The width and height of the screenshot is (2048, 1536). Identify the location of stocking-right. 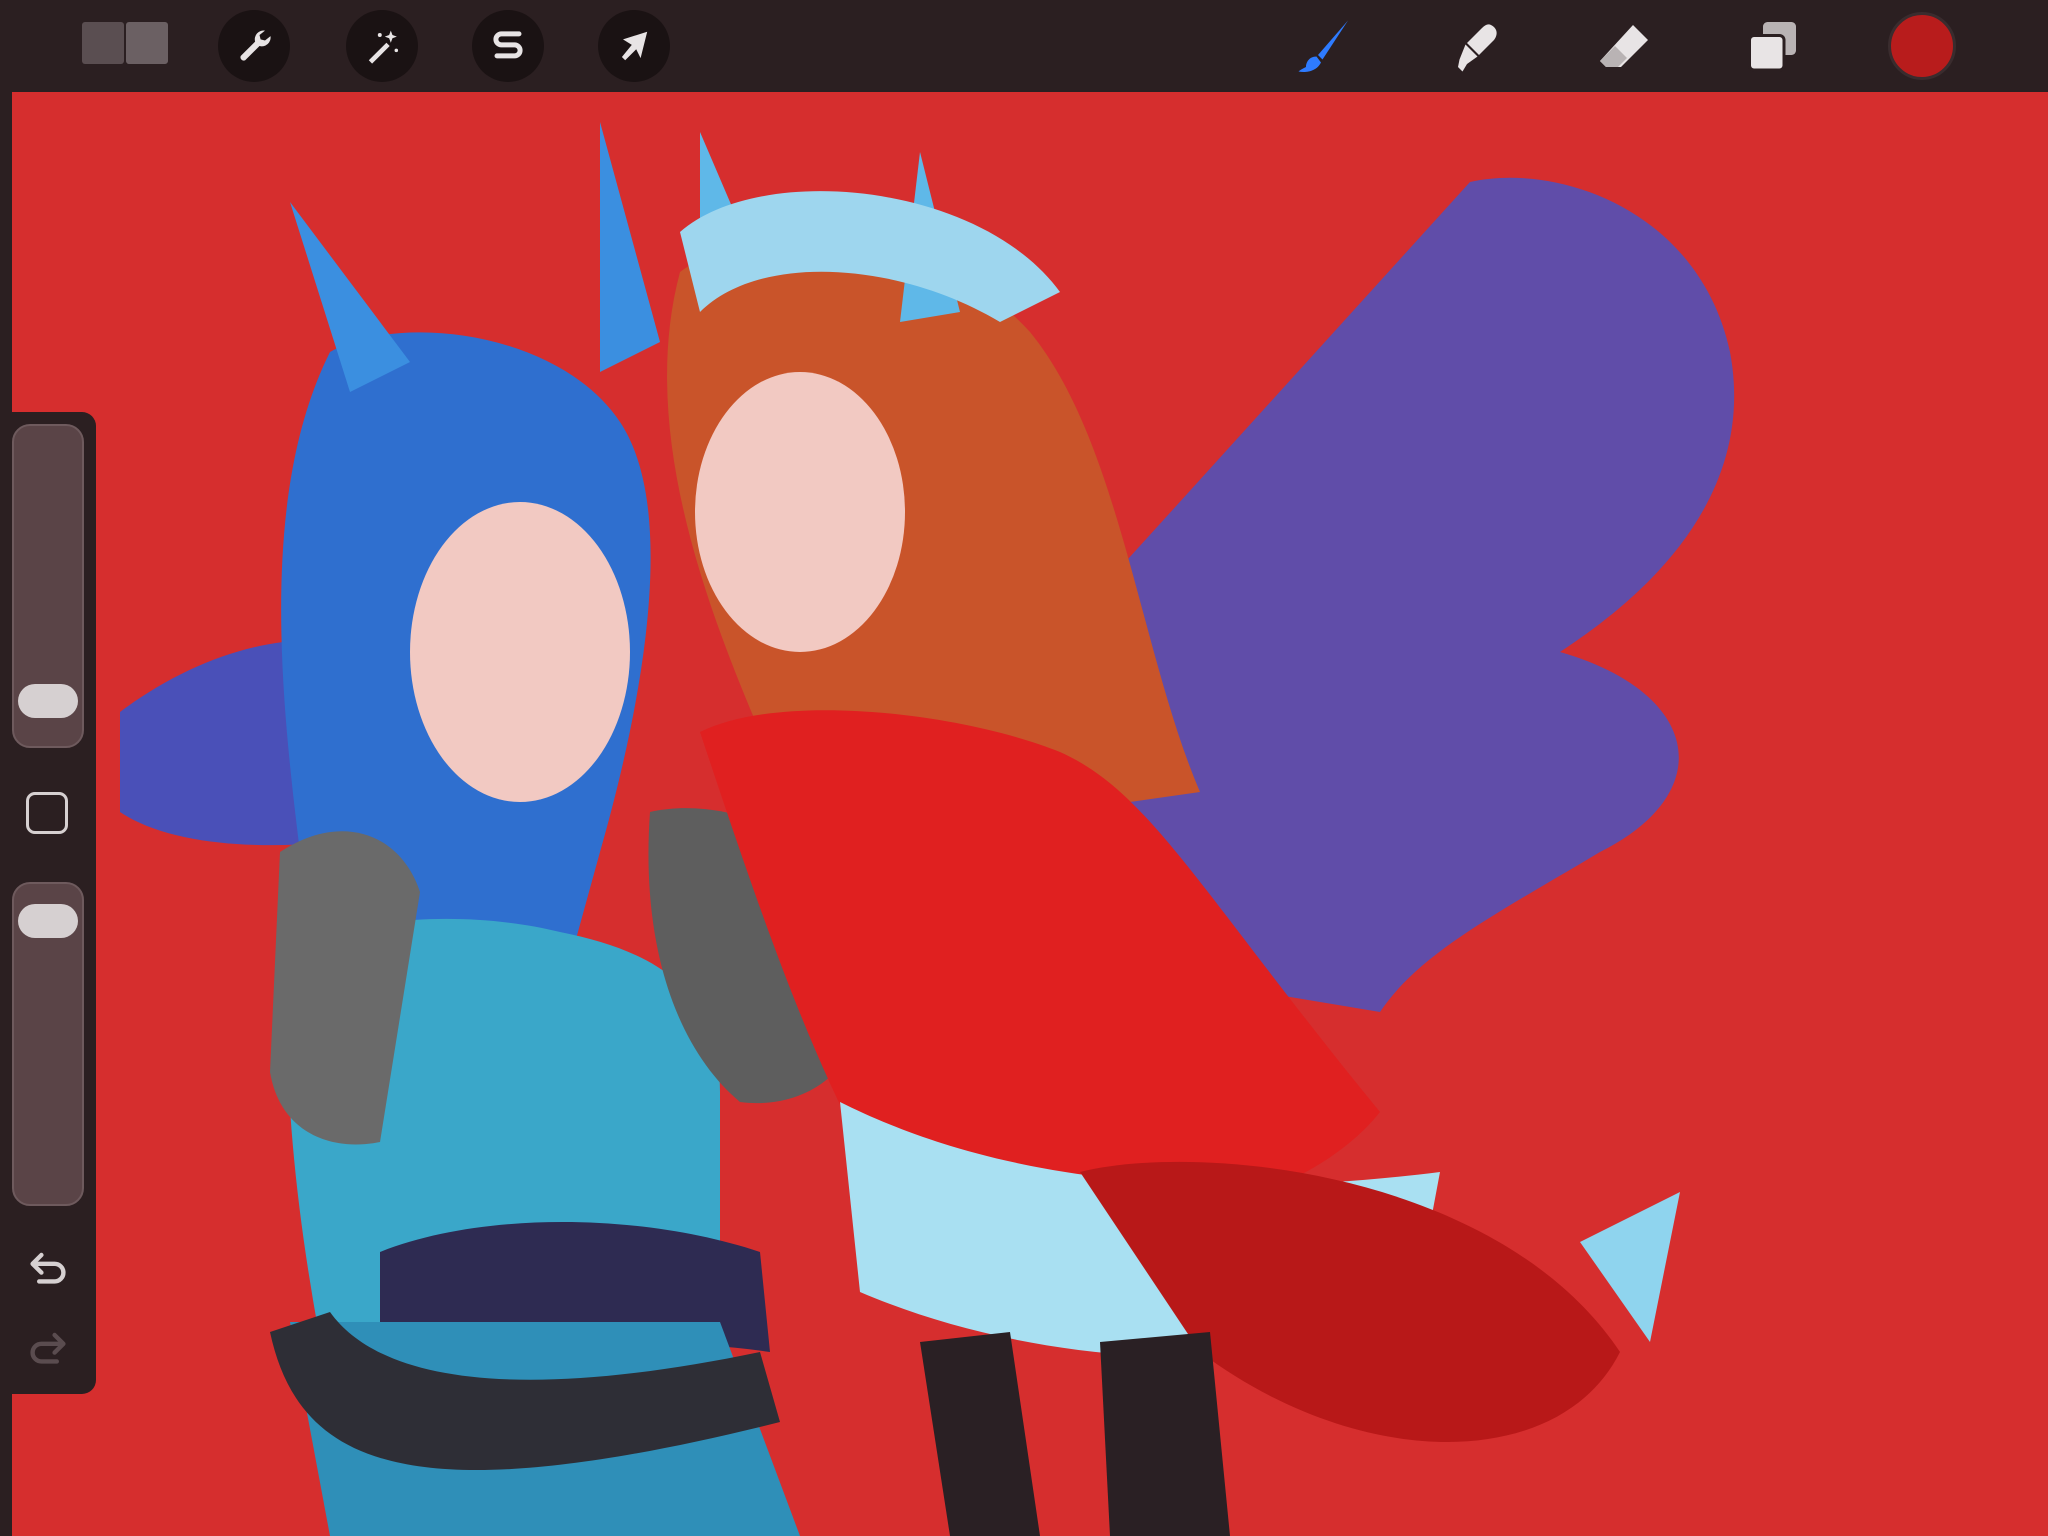
(1165, 1434).